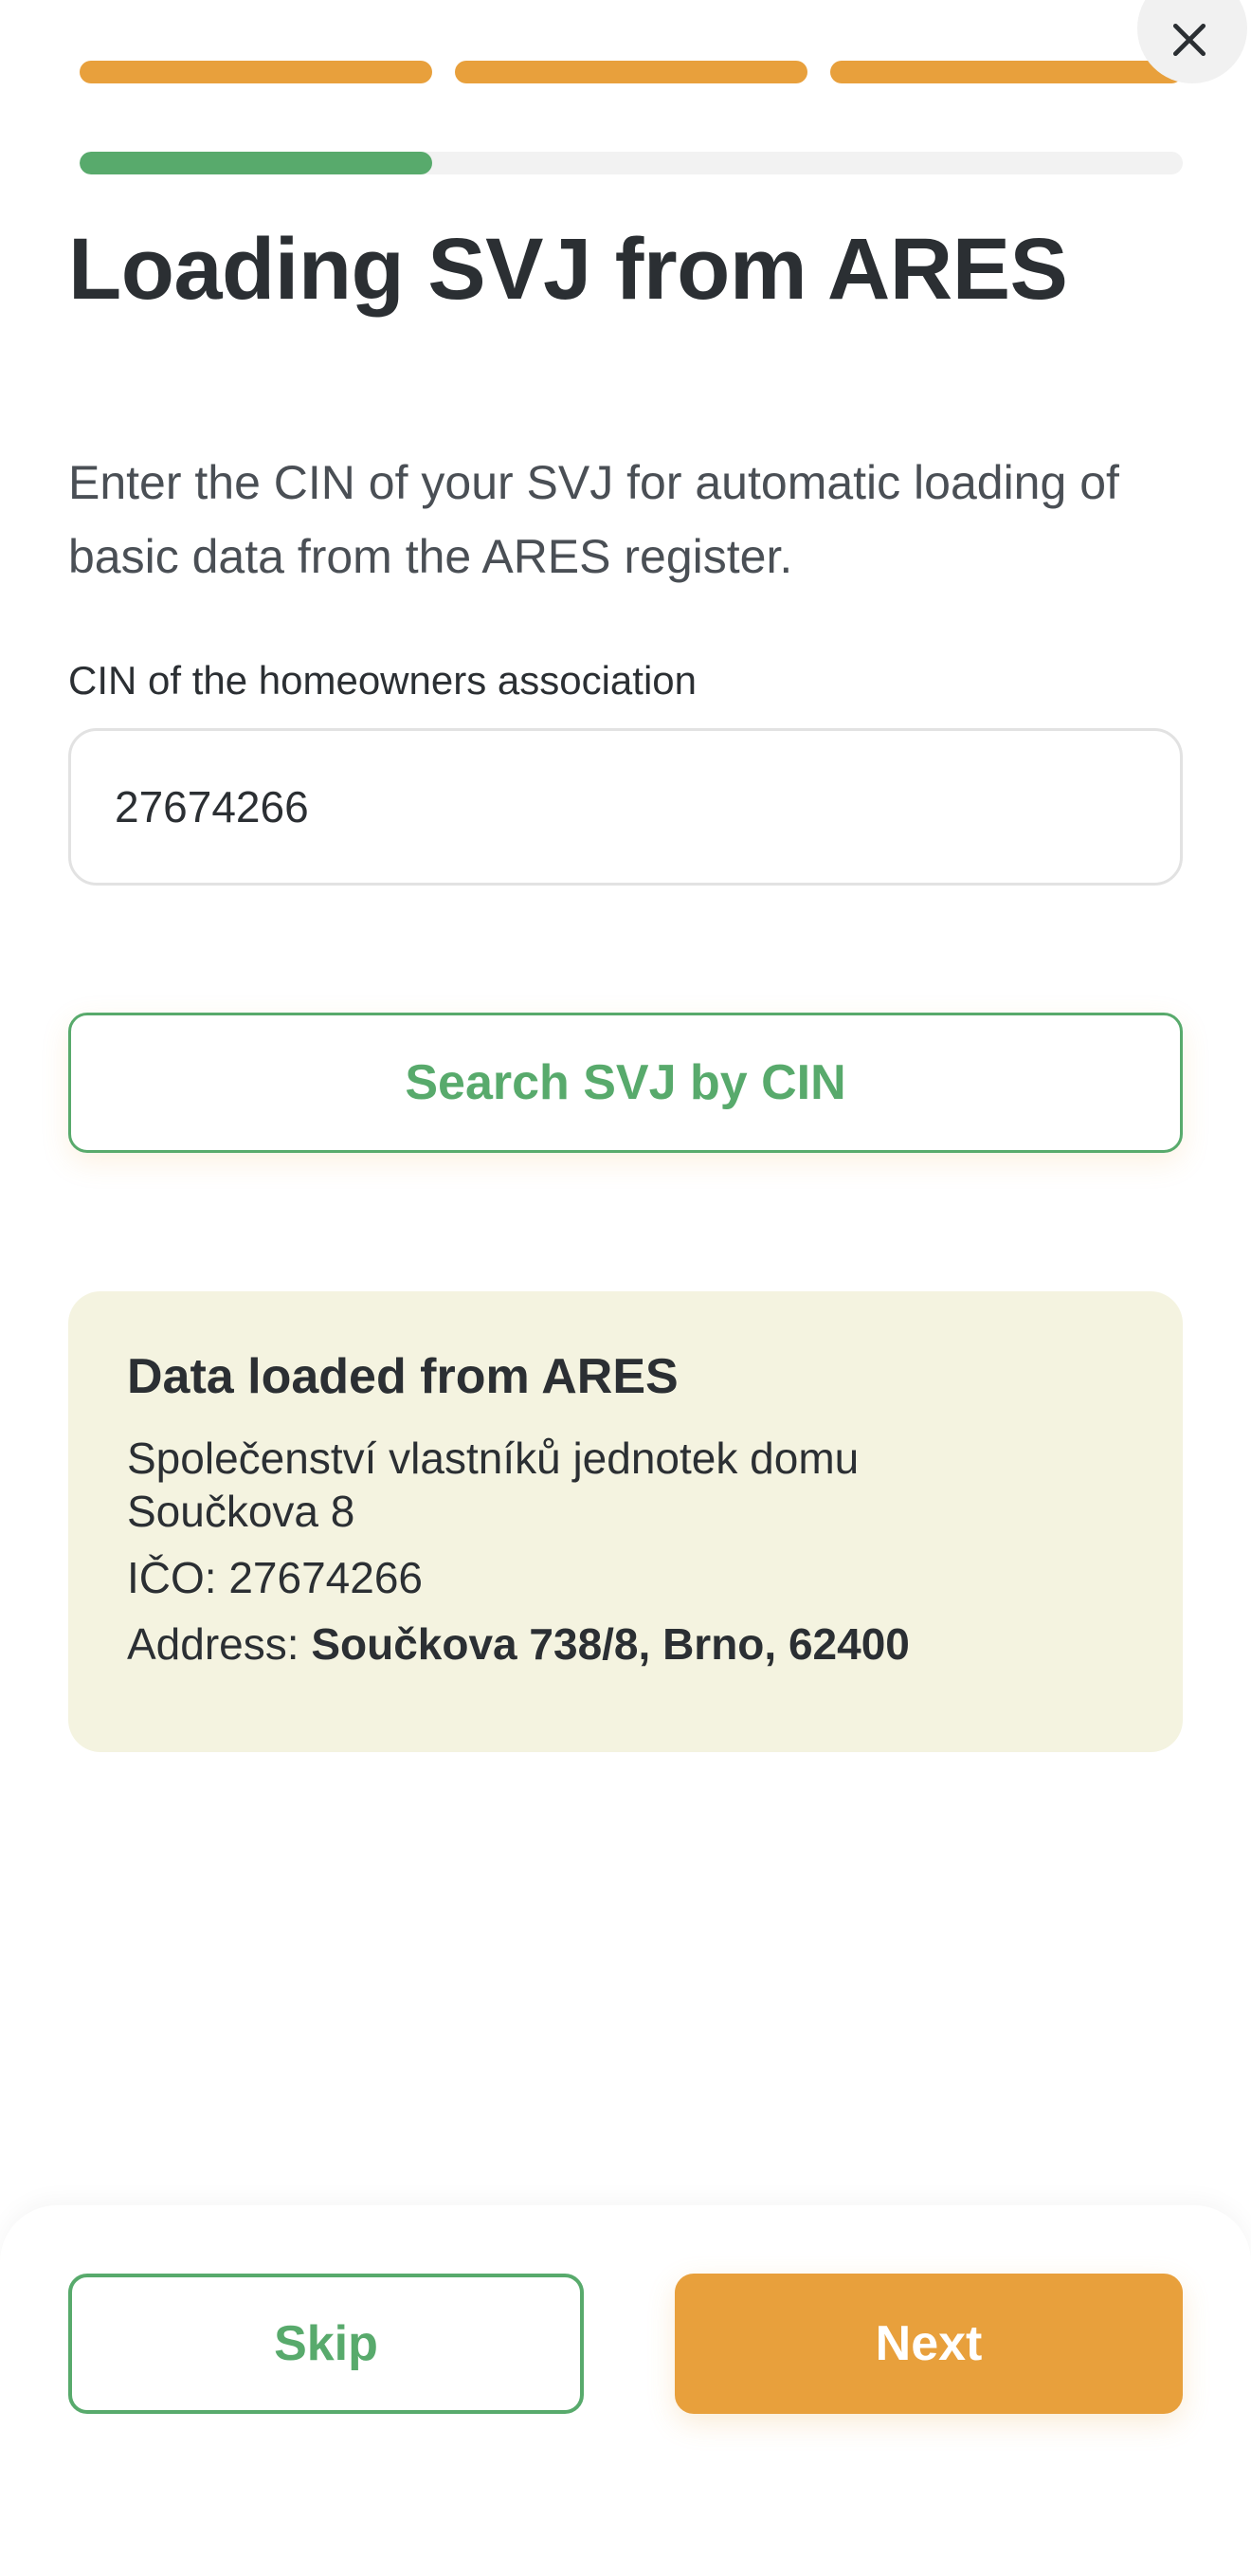 The height and width of the screenshot is (2576, 1251). What do you see at coordinates (929, 2344) in the screenshot?
I see `next-button: Next` at bounding box center [929, 2344].